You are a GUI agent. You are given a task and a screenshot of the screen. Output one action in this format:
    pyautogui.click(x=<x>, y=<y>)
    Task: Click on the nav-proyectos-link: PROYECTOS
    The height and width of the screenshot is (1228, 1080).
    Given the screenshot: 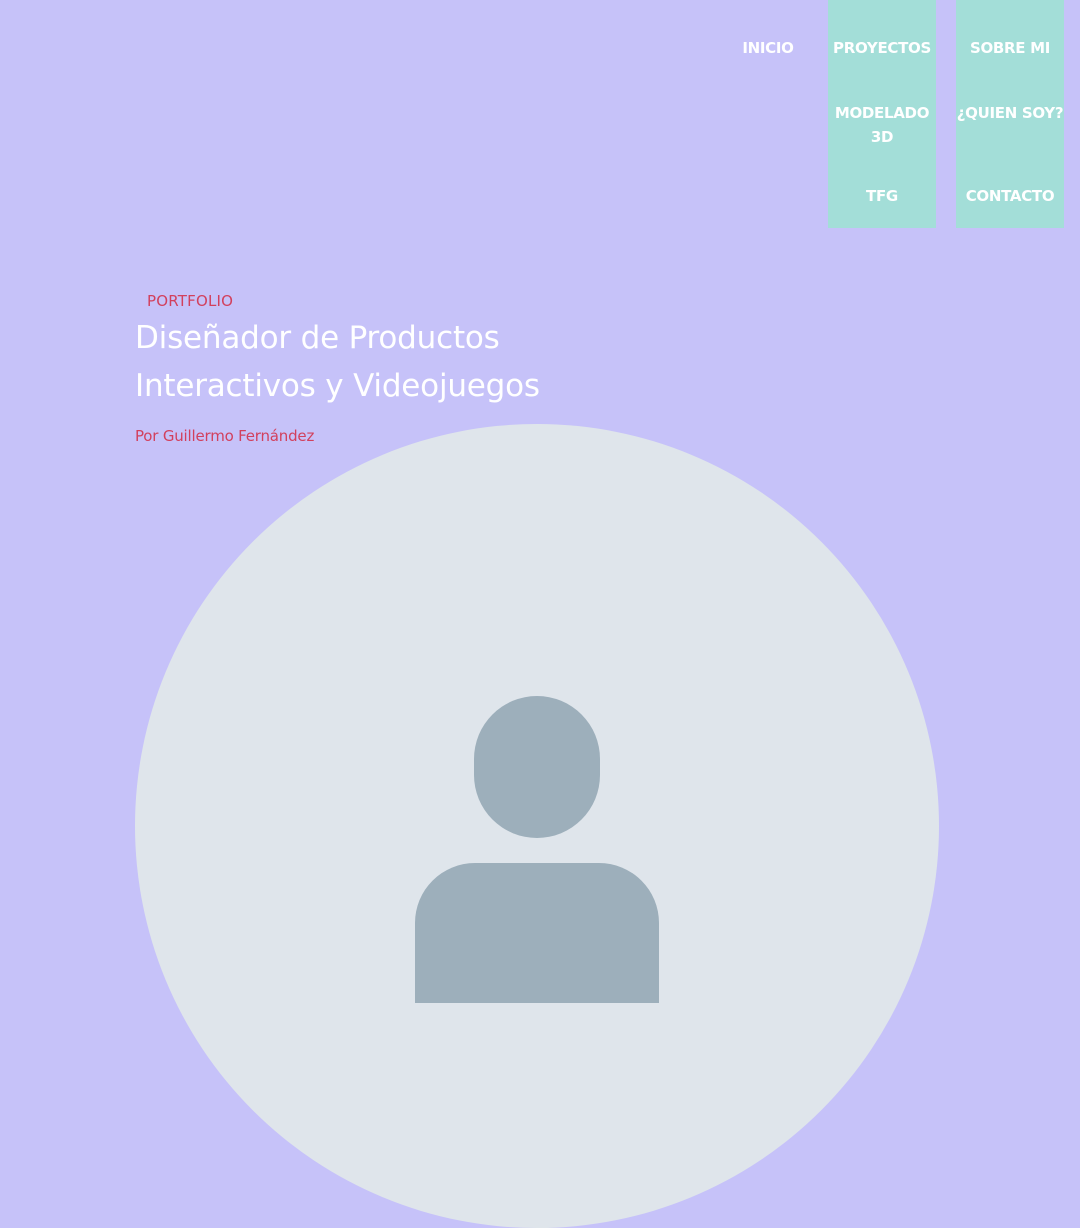 What is the action you would take?
    pyautogui.click(x=882, y=48)
    